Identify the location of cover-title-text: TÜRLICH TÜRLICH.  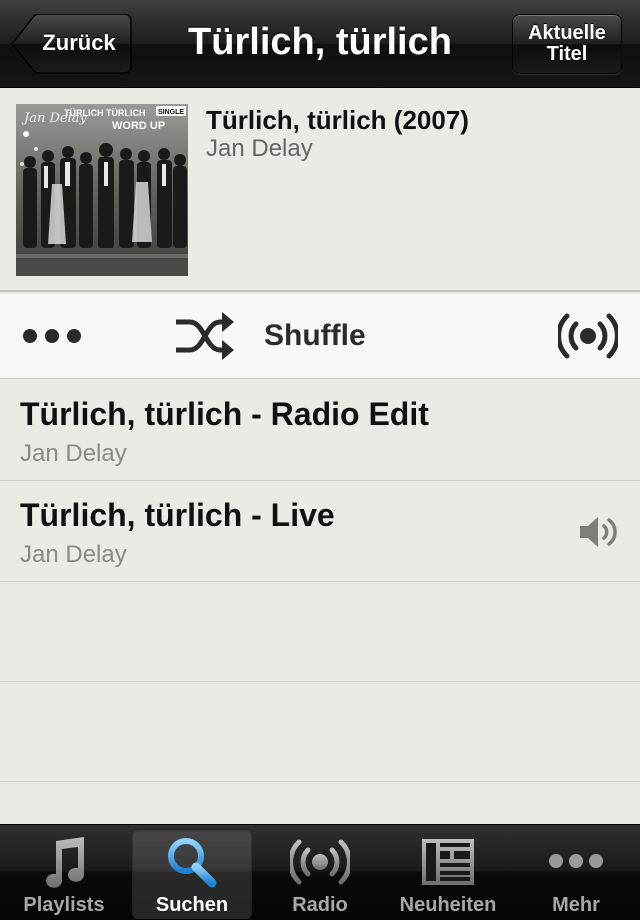
(105, 113).